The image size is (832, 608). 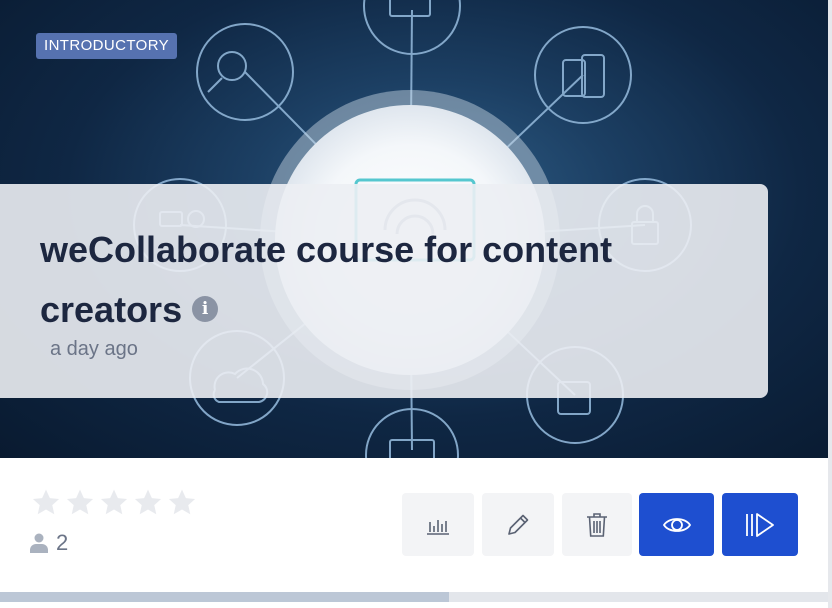 I want to click on vertical-scrollbar, so click(x=830, y=304).